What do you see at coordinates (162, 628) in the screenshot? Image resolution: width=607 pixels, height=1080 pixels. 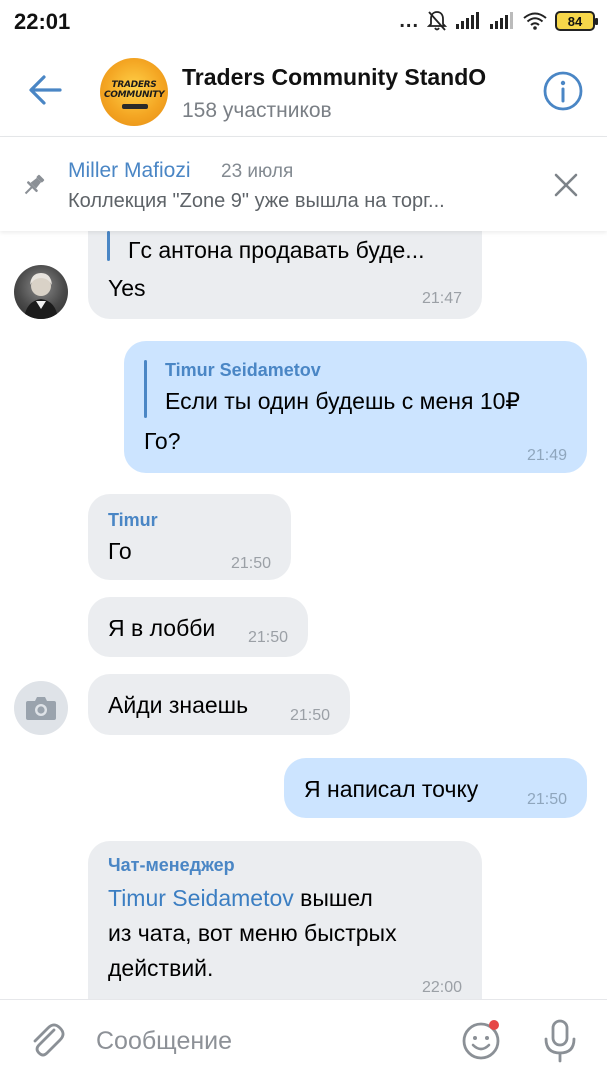 I see `message-text: Я в лобби` at bounding box center [162, 628].